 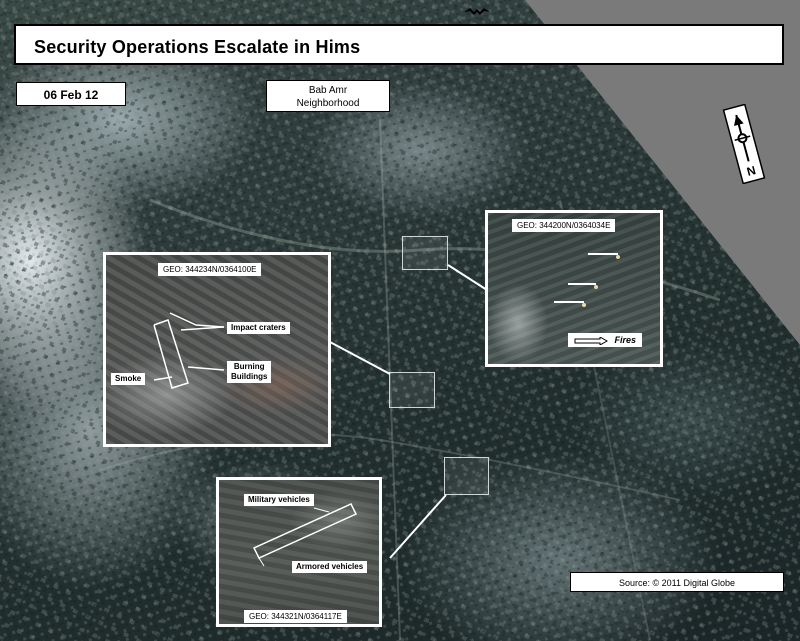 I want to click on target-square-fires, so click(x=425, y=253).